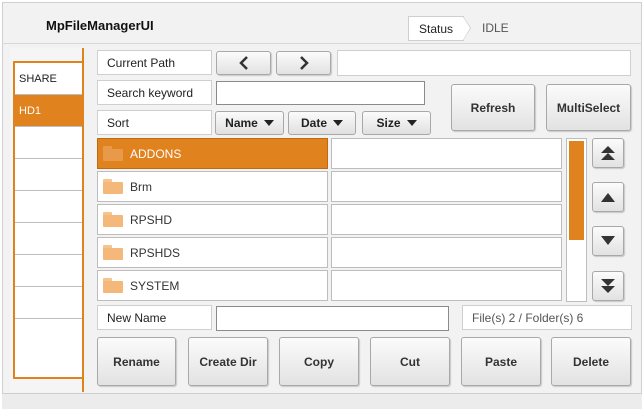 The width and height of the screenshot is (644, 409). Describe the element at coordinates (48, 79) in the screenshot. I see `drive-item-share: SHARE` at that location.